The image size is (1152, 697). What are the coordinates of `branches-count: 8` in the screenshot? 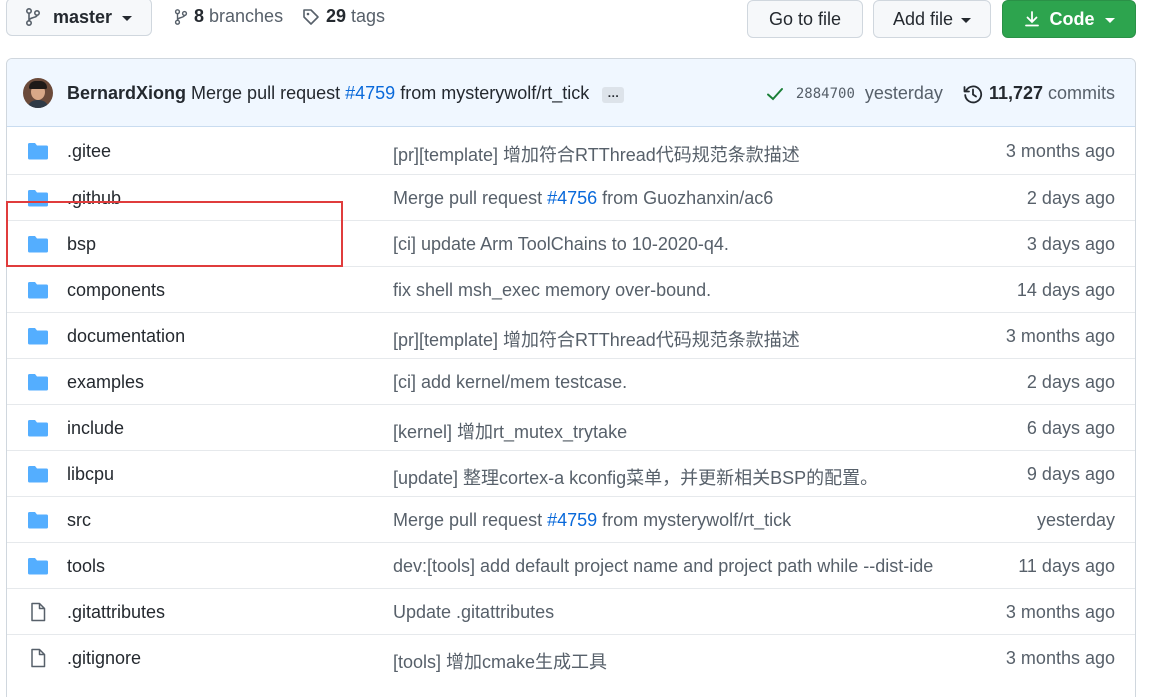 It's located at (199, 16).